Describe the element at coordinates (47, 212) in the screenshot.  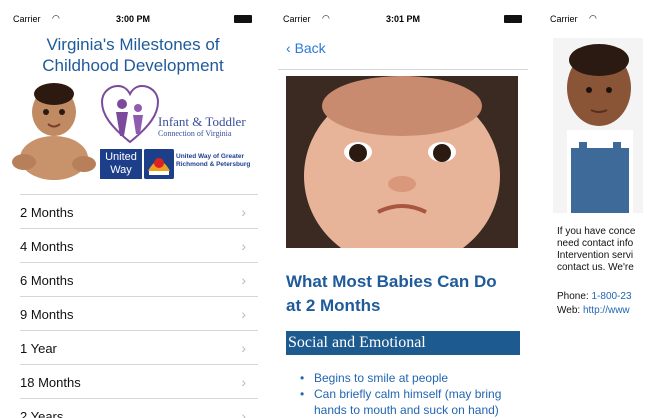
I see `menu-item-label: 2 Months` at that location.